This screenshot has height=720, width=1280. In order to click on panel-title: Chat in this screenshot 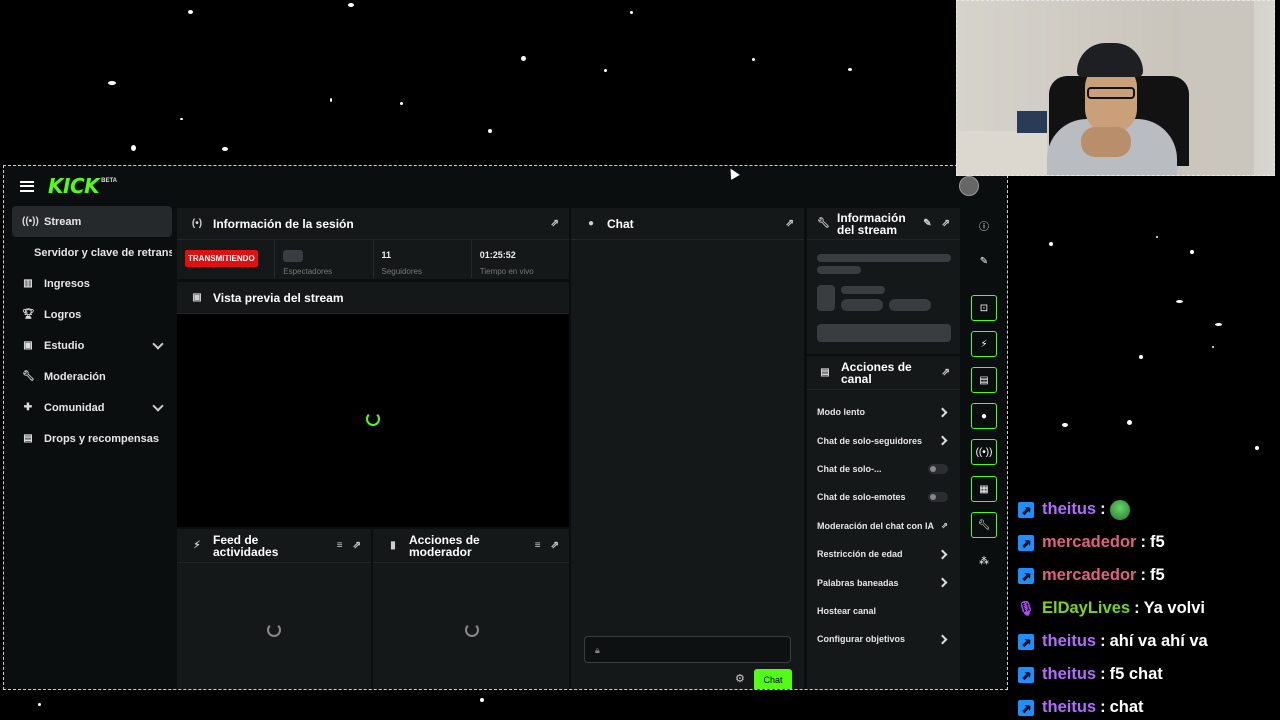, I will do `click(620, 223)`.